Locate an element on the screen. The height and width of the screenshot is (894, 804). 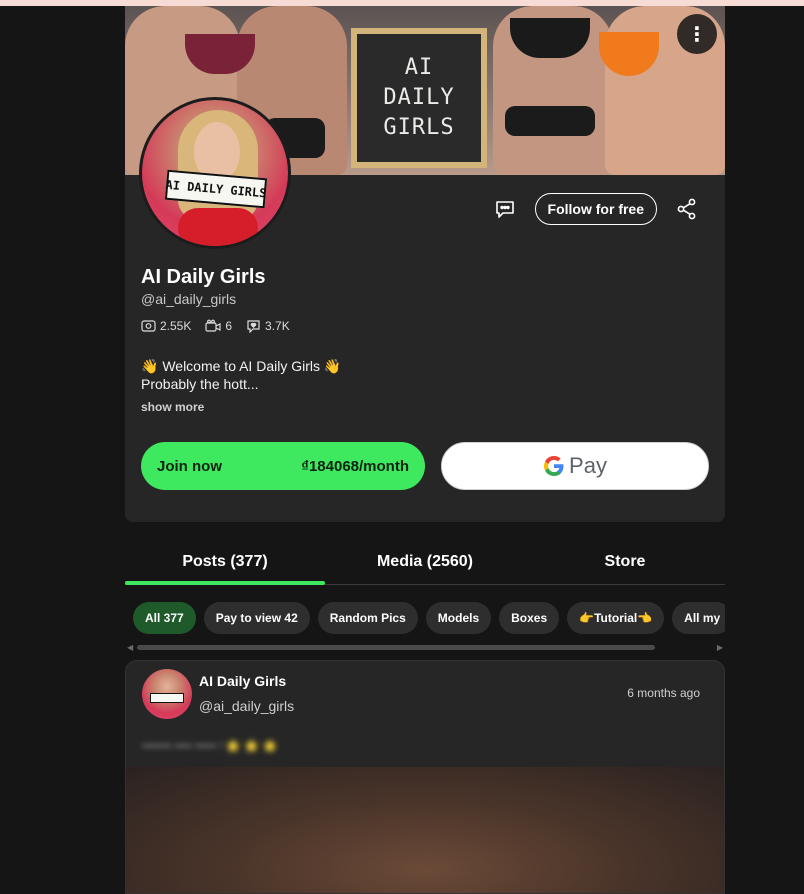
profile-actions: Follow for free is located at coordinates (596, 209).